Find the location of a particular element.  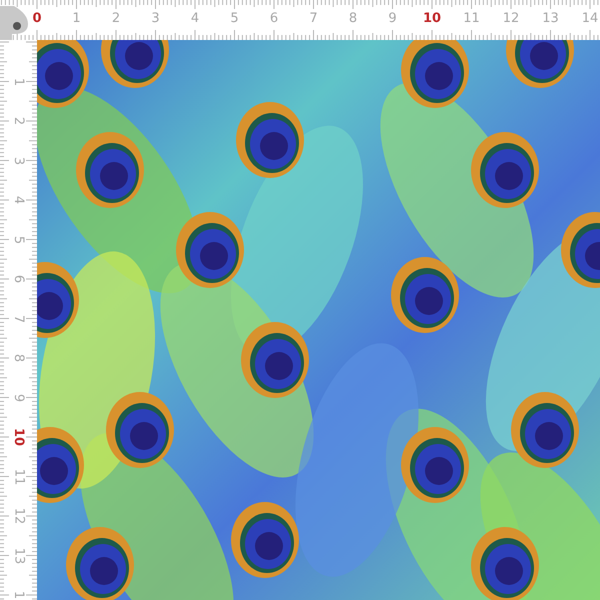

clamp-icon is located at coordinates (15, 23).